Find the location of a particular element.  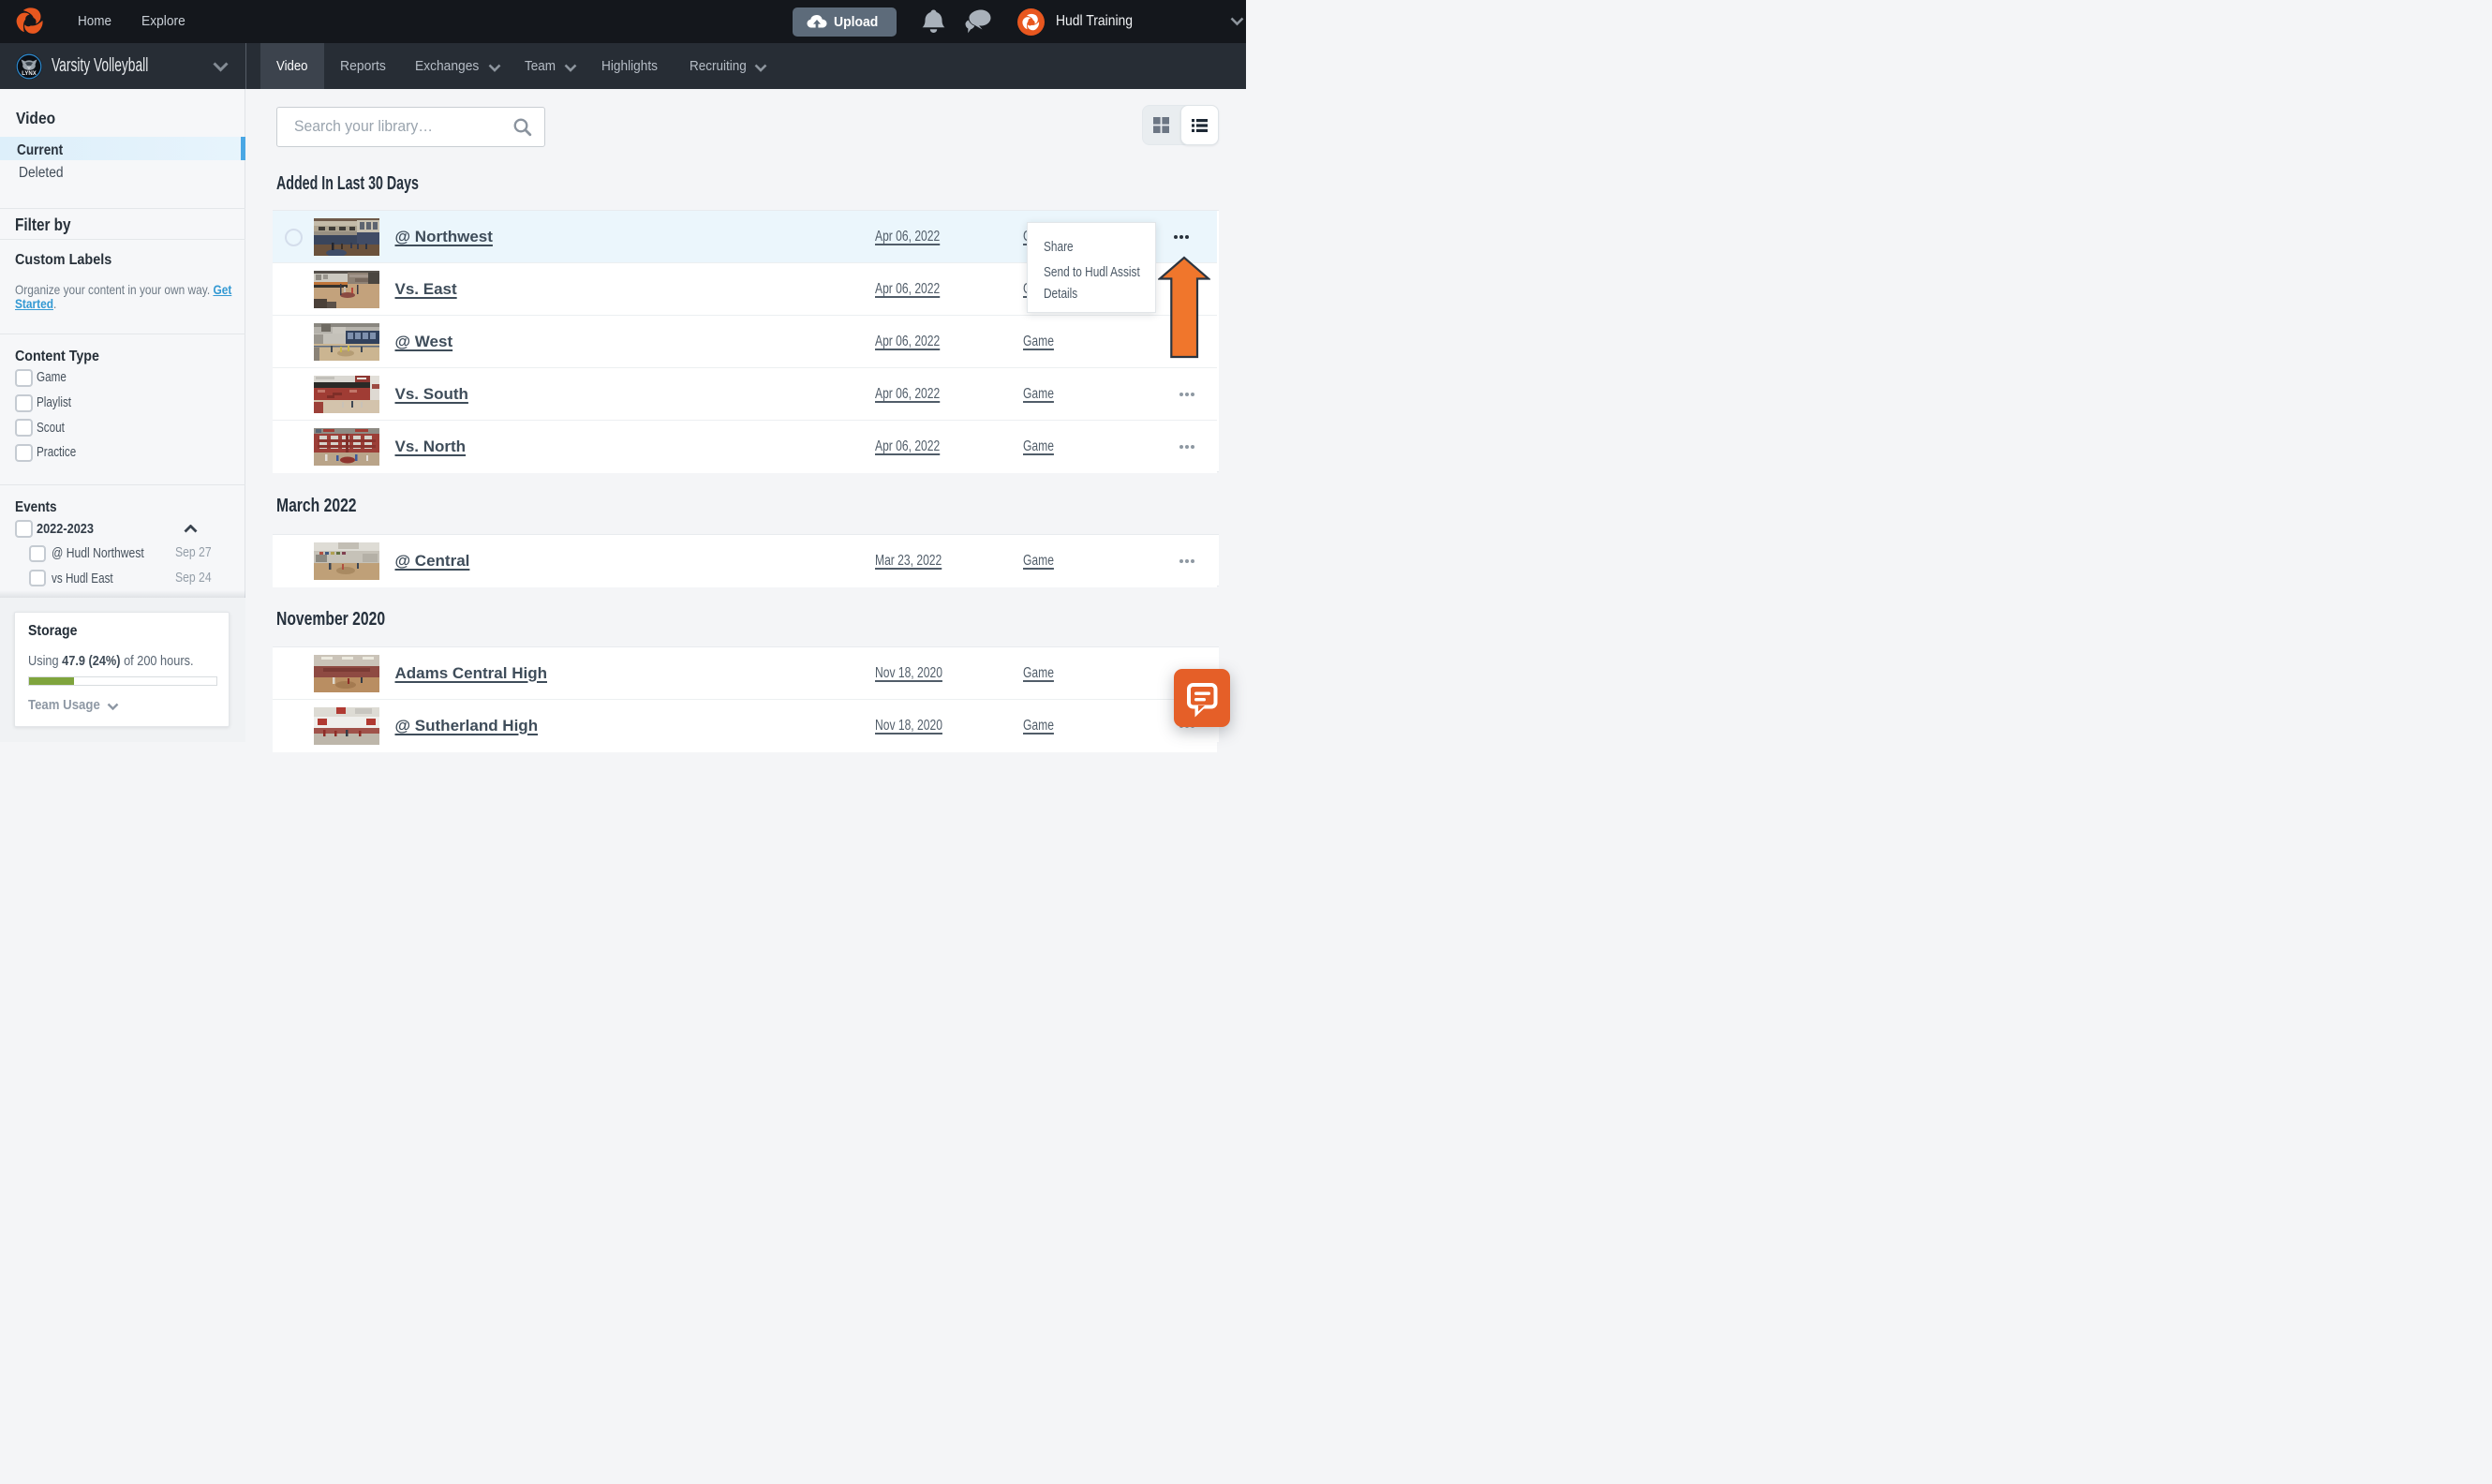

svg-text: LYNX is located at coordinates (29, 74).